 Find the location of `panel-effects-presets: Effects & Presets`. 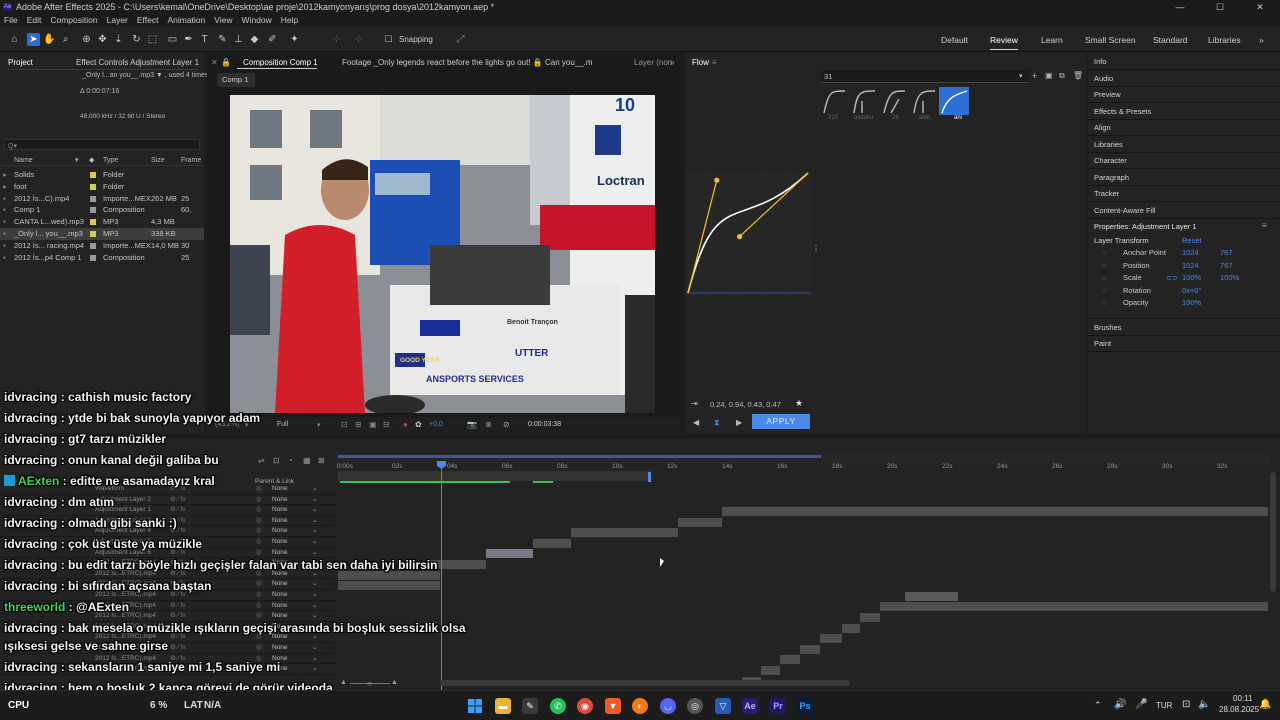

panel-effects-presets: Effects & Presets is located at coordinates (1122, 111).